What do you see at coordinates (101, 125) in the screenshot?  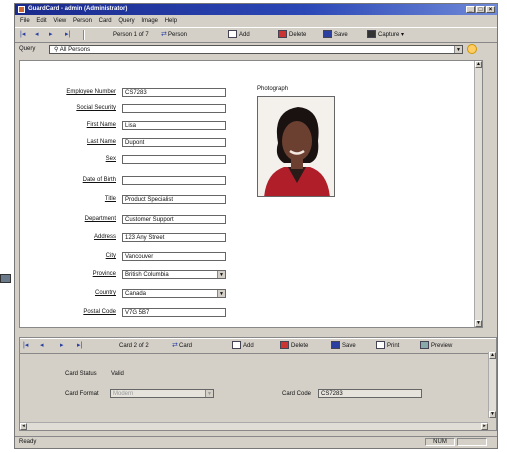 I see `field-label: First Name` at bounding box center [101, 125].